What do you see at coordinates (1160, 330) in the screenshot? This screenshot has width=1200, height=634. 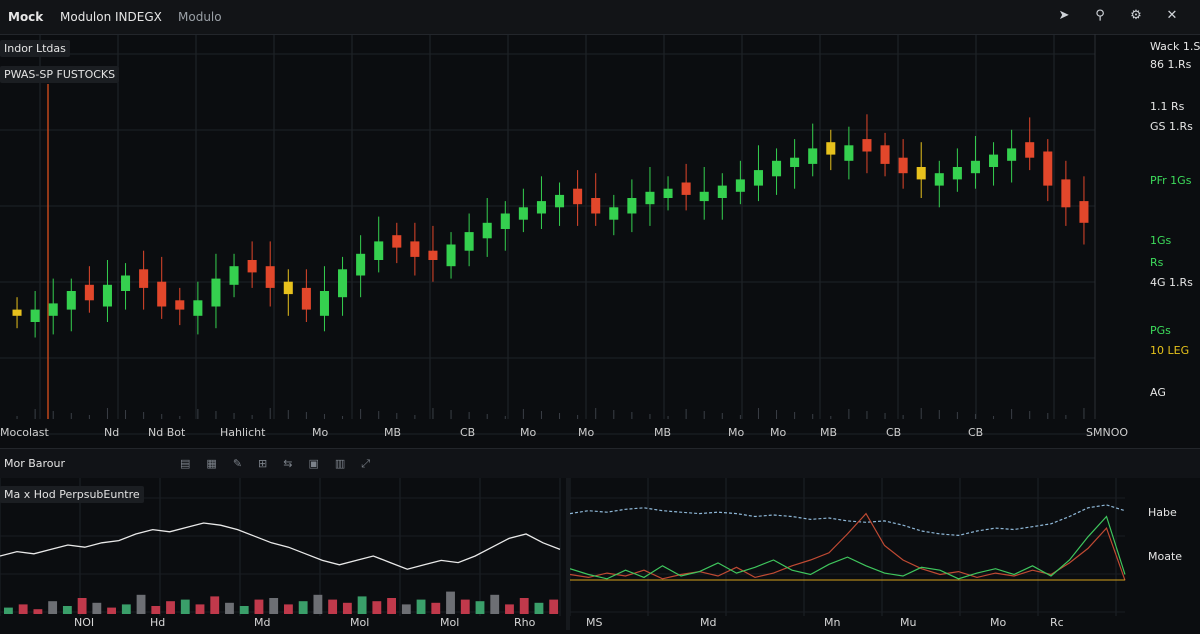 I see `price-label: PGs` at bounding box center [1160, 330].